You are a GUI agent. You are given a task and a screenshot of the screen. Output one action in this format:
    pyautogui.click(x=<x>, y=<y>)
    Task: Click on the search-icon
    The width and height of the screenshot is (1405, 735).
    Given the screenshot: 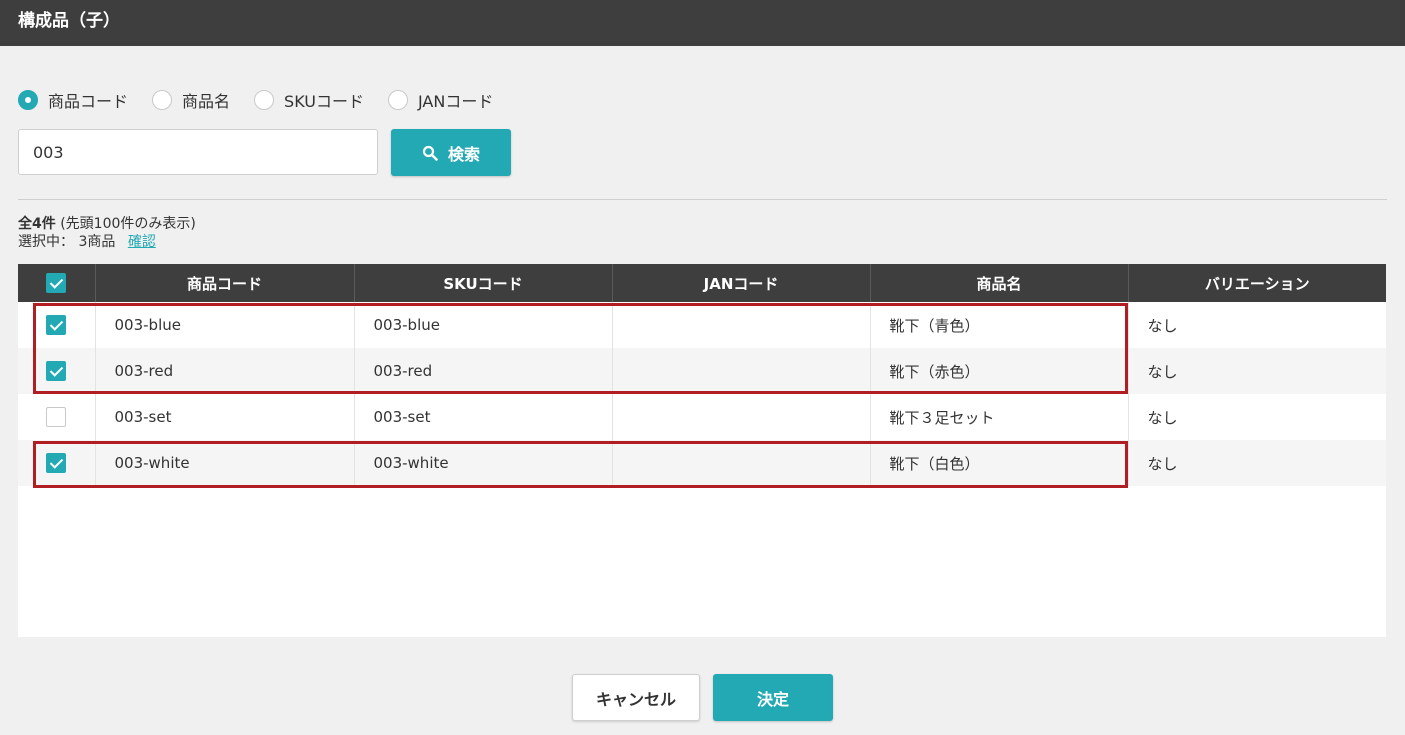 What is the action you would take?
    pyautogui.click(x=430, y=153)
    